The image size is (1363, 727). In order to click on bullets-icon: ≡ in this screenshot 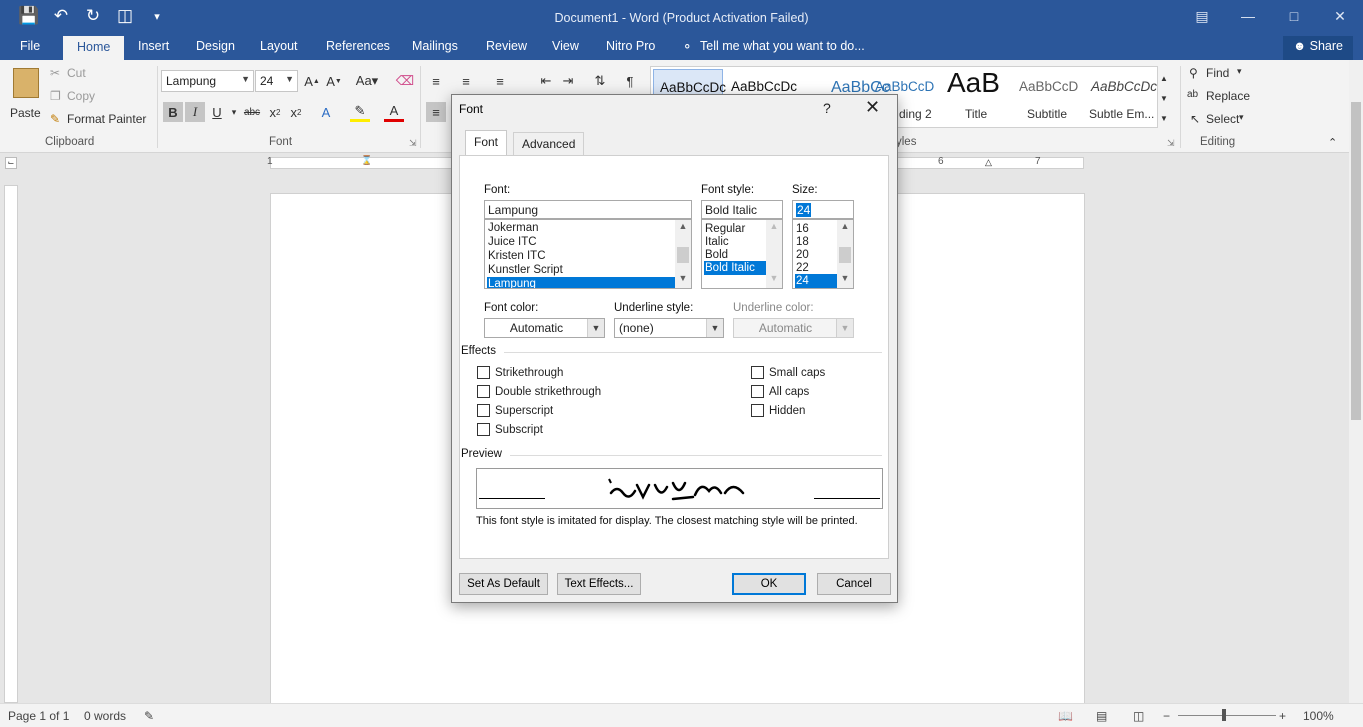, I will do `click(436, 81)`.